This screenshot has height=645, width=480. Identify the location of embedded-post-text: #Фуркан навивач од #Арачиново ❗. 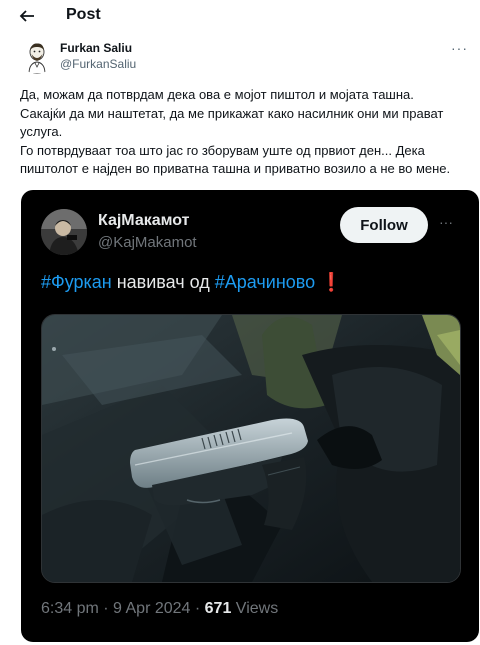
(192, 282).